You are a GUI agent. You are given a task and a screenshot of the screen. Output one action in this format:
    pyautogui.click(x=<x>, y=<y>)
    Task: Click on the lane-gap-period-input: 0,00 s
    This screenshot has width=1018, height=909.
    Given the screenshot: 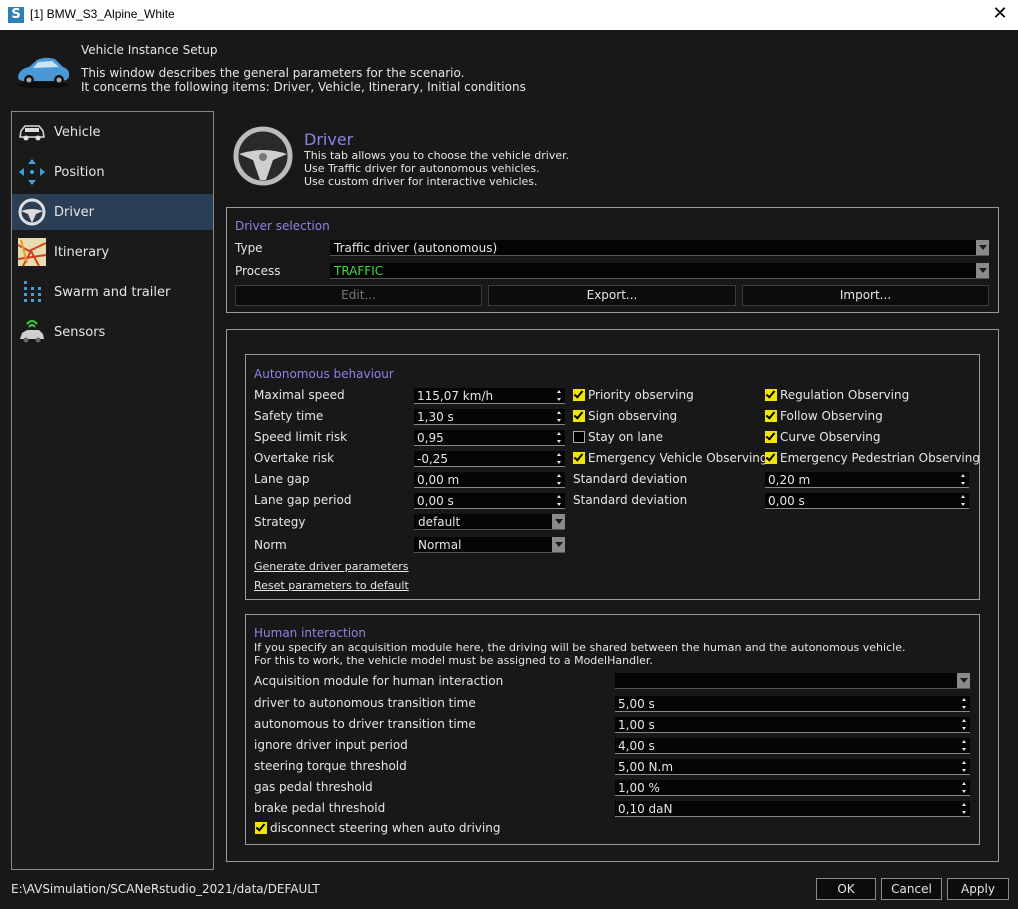 What is the action you would take?
    pyautogui.click(x=489, y=501)
    